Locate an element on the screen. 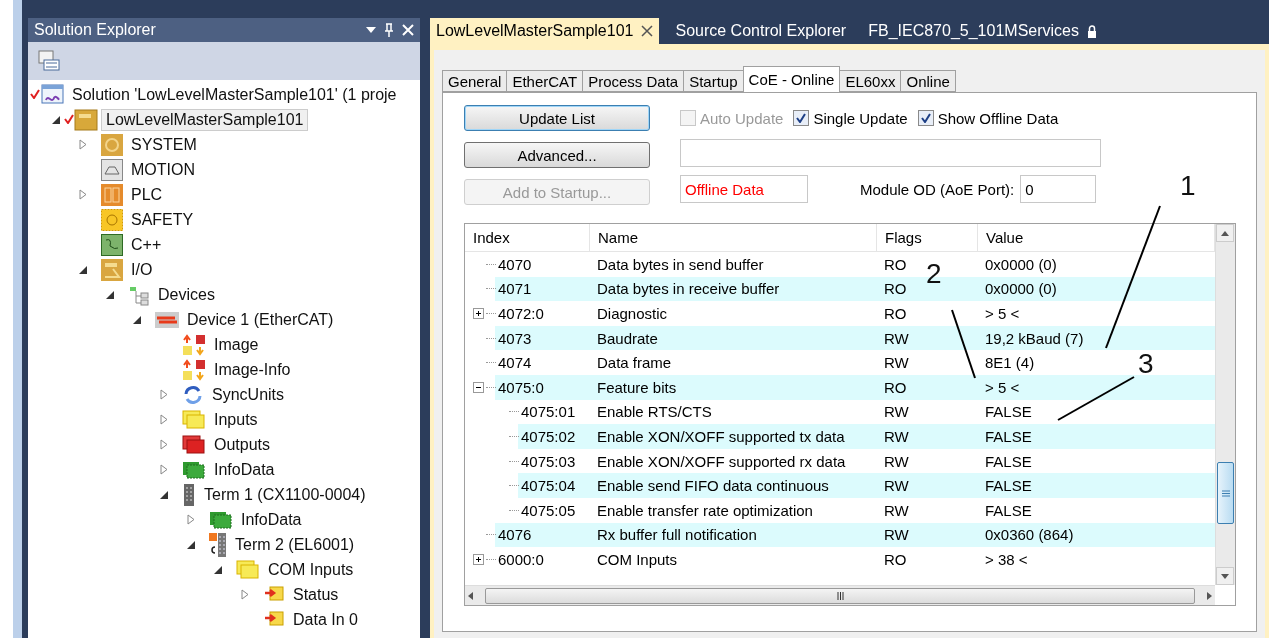  tree-item: Devices is located at coordinates (186, 294).